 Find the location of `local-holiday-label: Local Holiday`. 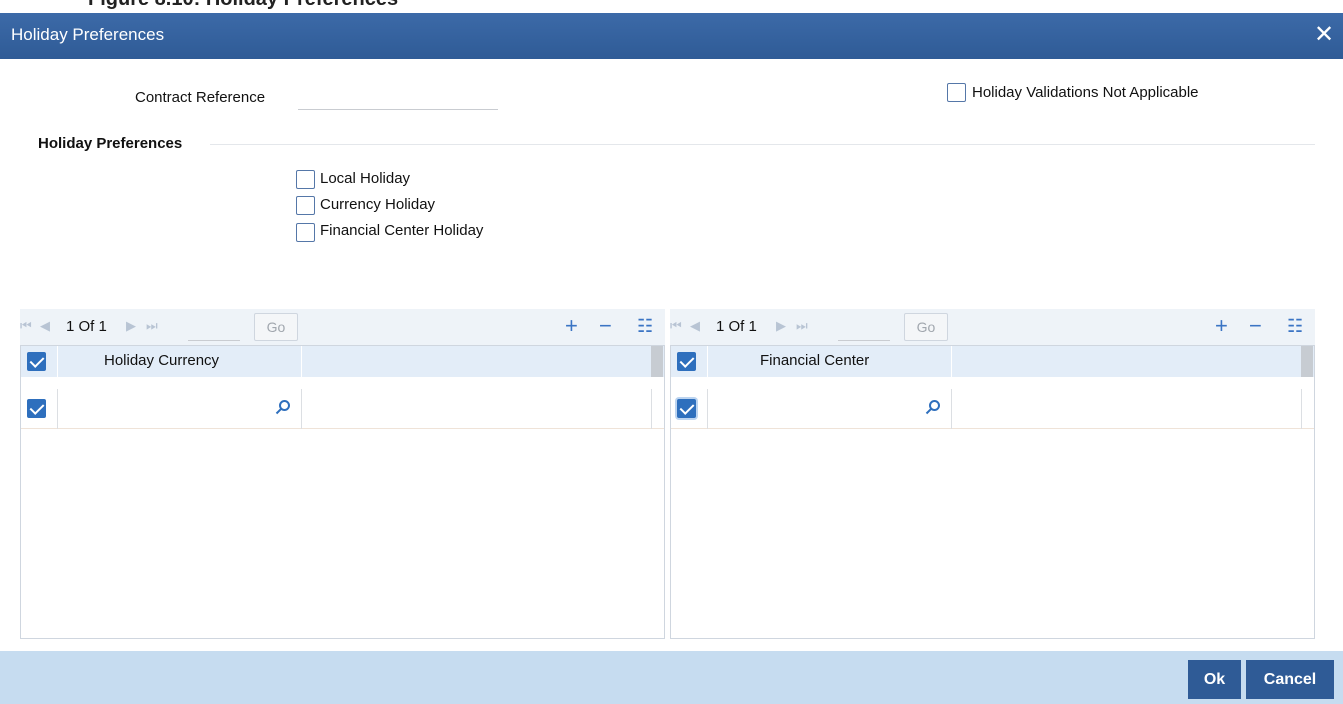

local-holiday-label: Local Holiday is located at coordinates (365, 178).